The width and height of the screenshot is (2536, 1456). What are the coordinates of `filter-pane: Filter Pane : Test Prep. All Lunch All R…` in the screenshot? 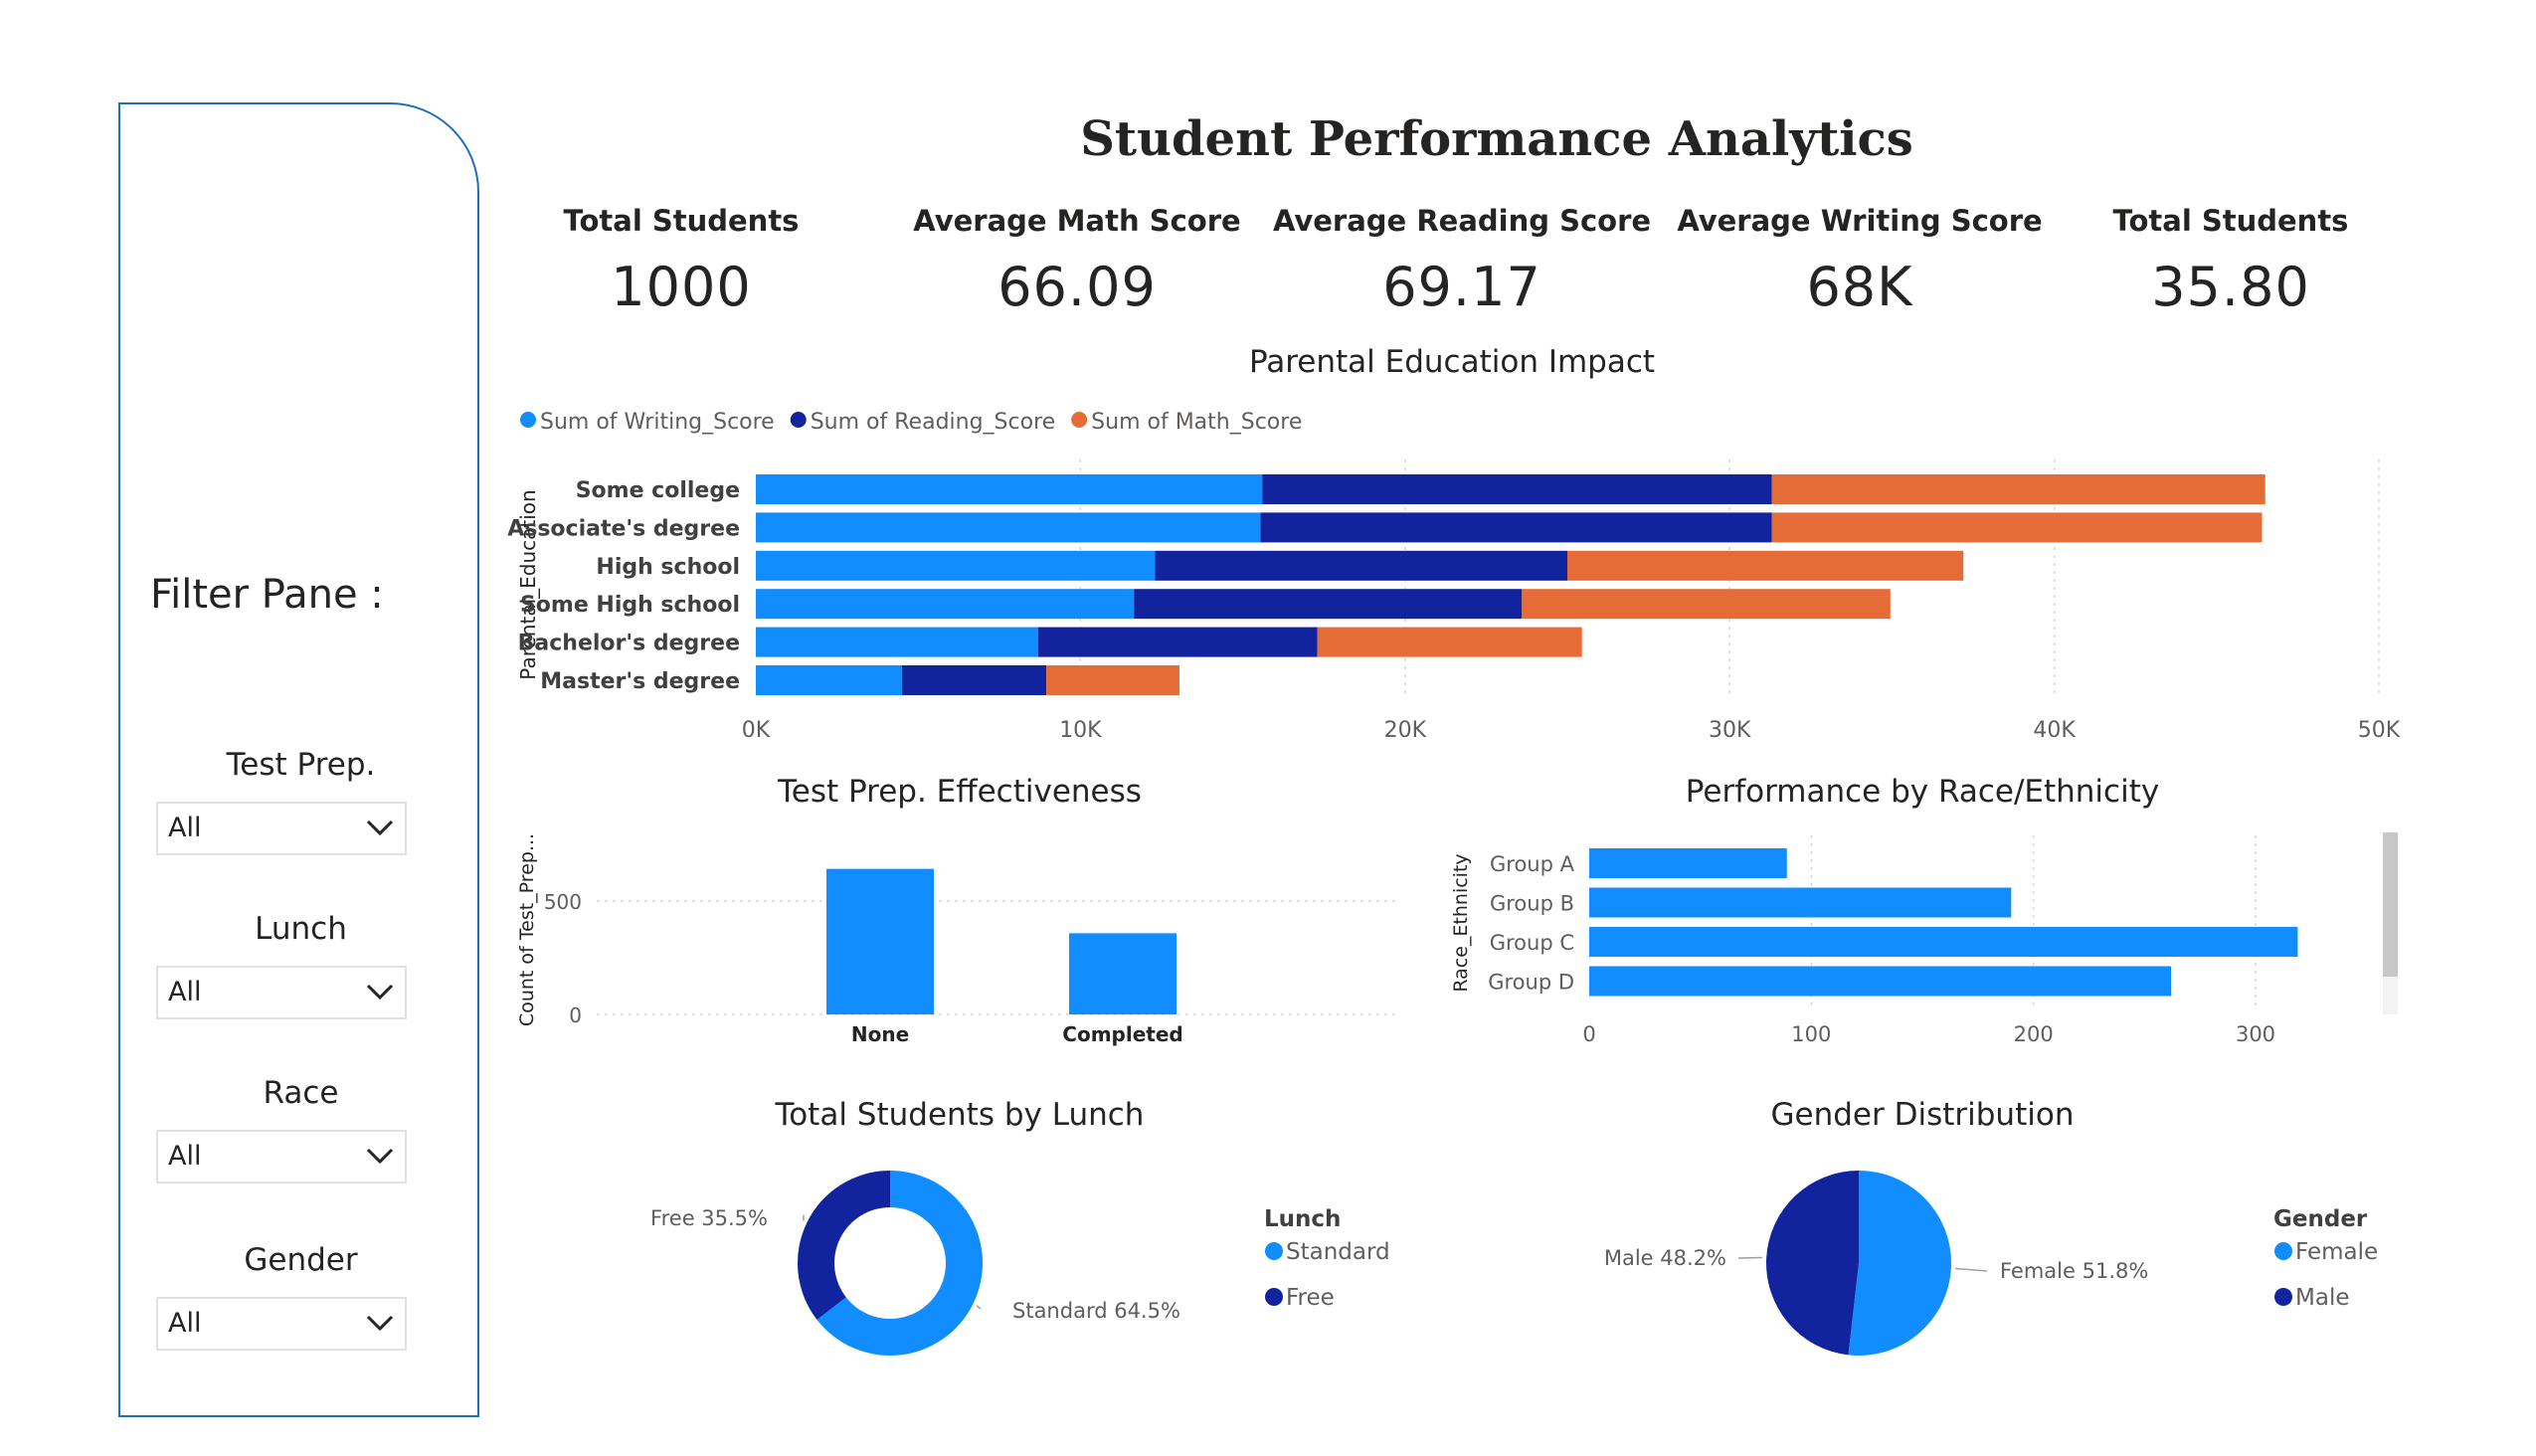 It's located at (298, 759).